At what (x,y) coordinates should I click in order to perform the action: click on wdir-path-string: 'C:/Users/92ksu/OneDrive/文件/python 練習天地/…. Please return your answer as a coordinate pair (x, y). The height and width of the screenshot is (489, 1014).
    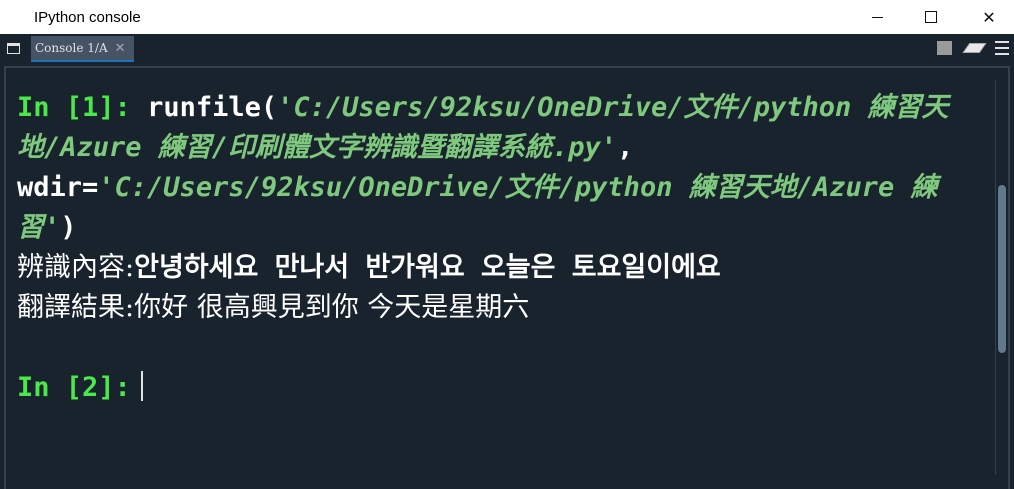
    Looking at the image, I should click on (477, 207).